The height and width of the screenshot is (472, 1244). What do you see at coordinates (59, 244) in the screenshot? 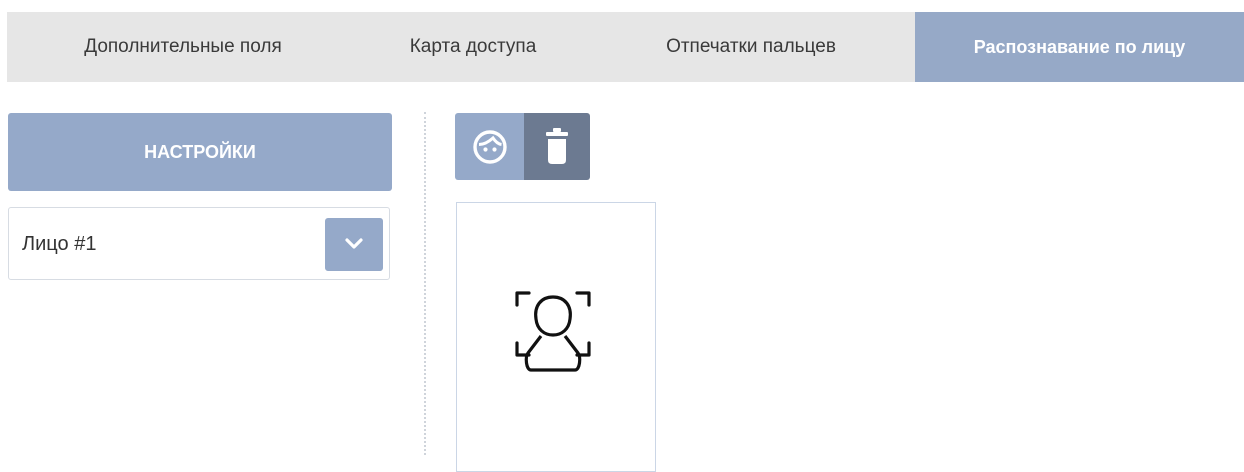
I see `face-select-value: Лицо #1` at bounding box center [59, 244].